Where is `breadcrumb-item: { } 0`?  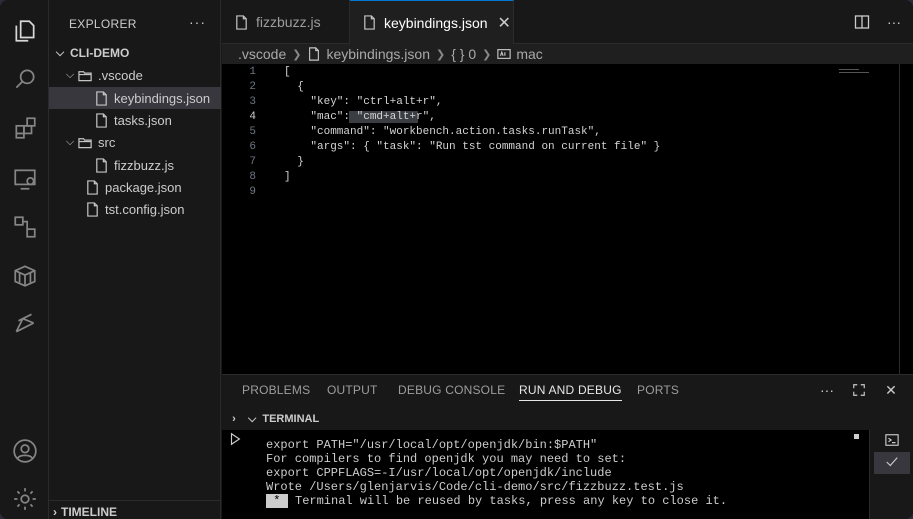 breadcrumb-item: { } 0 is located at coordinates (463, 54).